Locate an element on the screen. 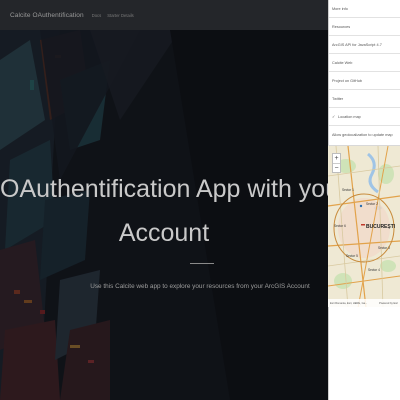 This screenshot has width=400, height=400. location-map-toggle: ✓ Location map is located at coordinates (364, 117).